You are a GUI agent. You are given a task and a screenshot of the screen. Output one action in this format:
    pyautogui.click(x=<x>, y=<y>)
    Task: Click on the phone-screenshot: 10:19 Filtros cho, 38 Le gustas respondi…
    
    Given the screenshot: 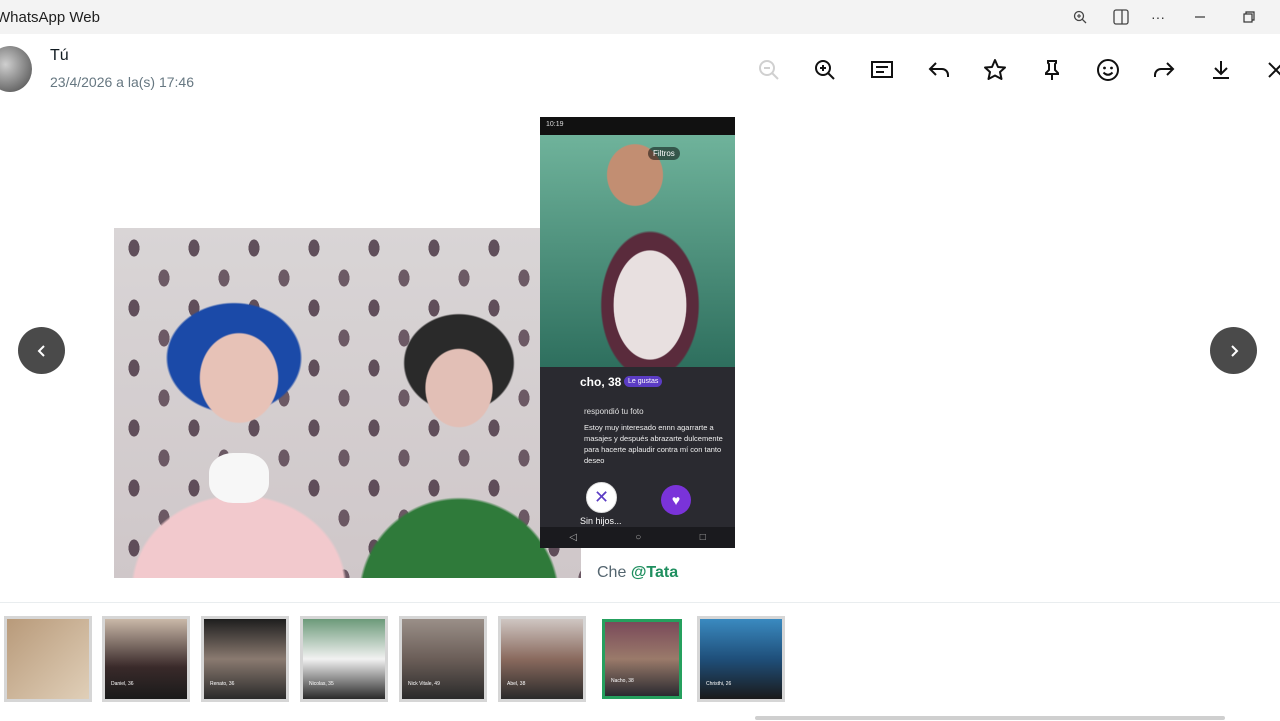 What is the action you would take?
    pyautogui.click(x=637, y=332)
    